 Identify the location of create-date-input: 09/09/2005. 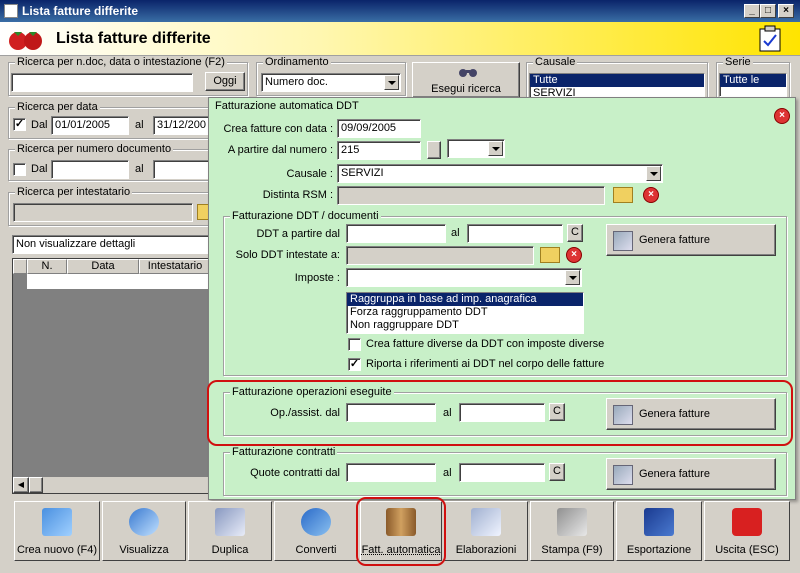
(379, 128).